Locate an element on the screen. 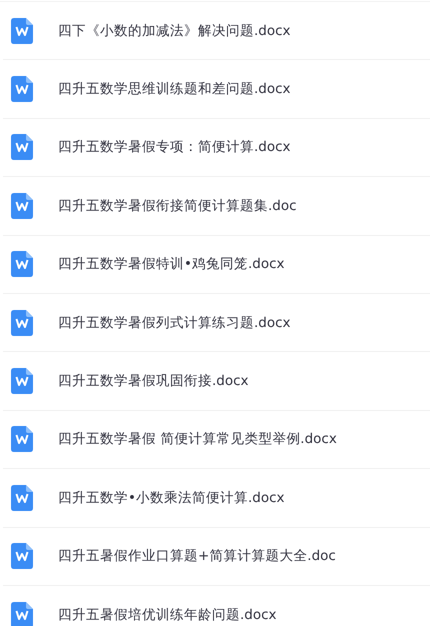  file-name: 四升五暑假作业口算题+简算计算题大全.doc is located at coordinates (197, 556).